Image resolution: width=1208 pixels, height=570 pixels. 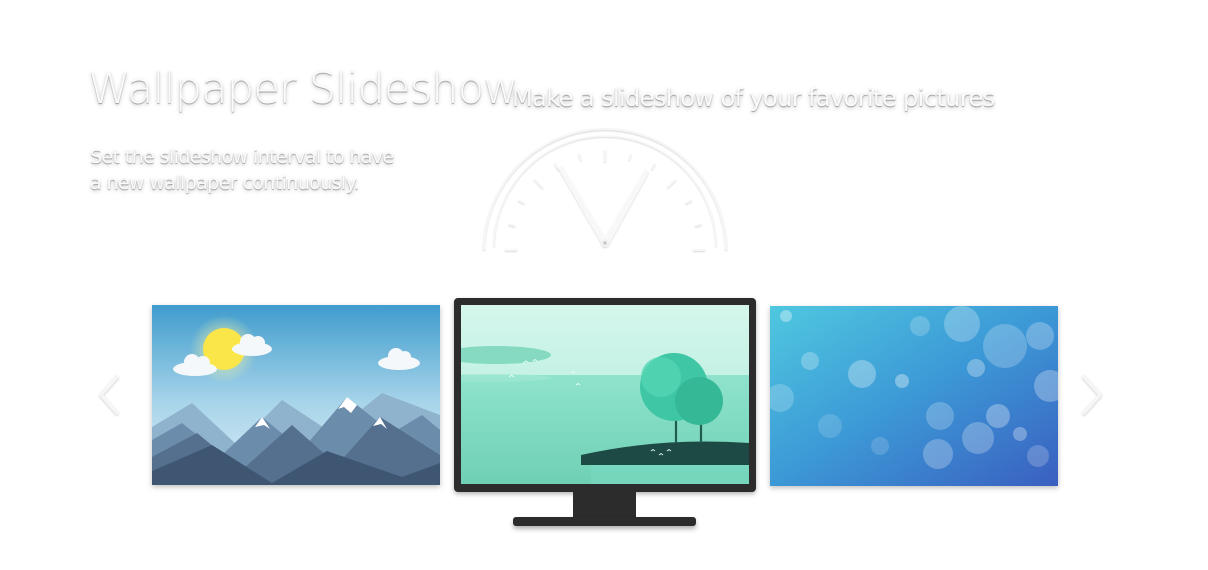 I want to click on chevron-left-icon, so click(x=109, y=395).